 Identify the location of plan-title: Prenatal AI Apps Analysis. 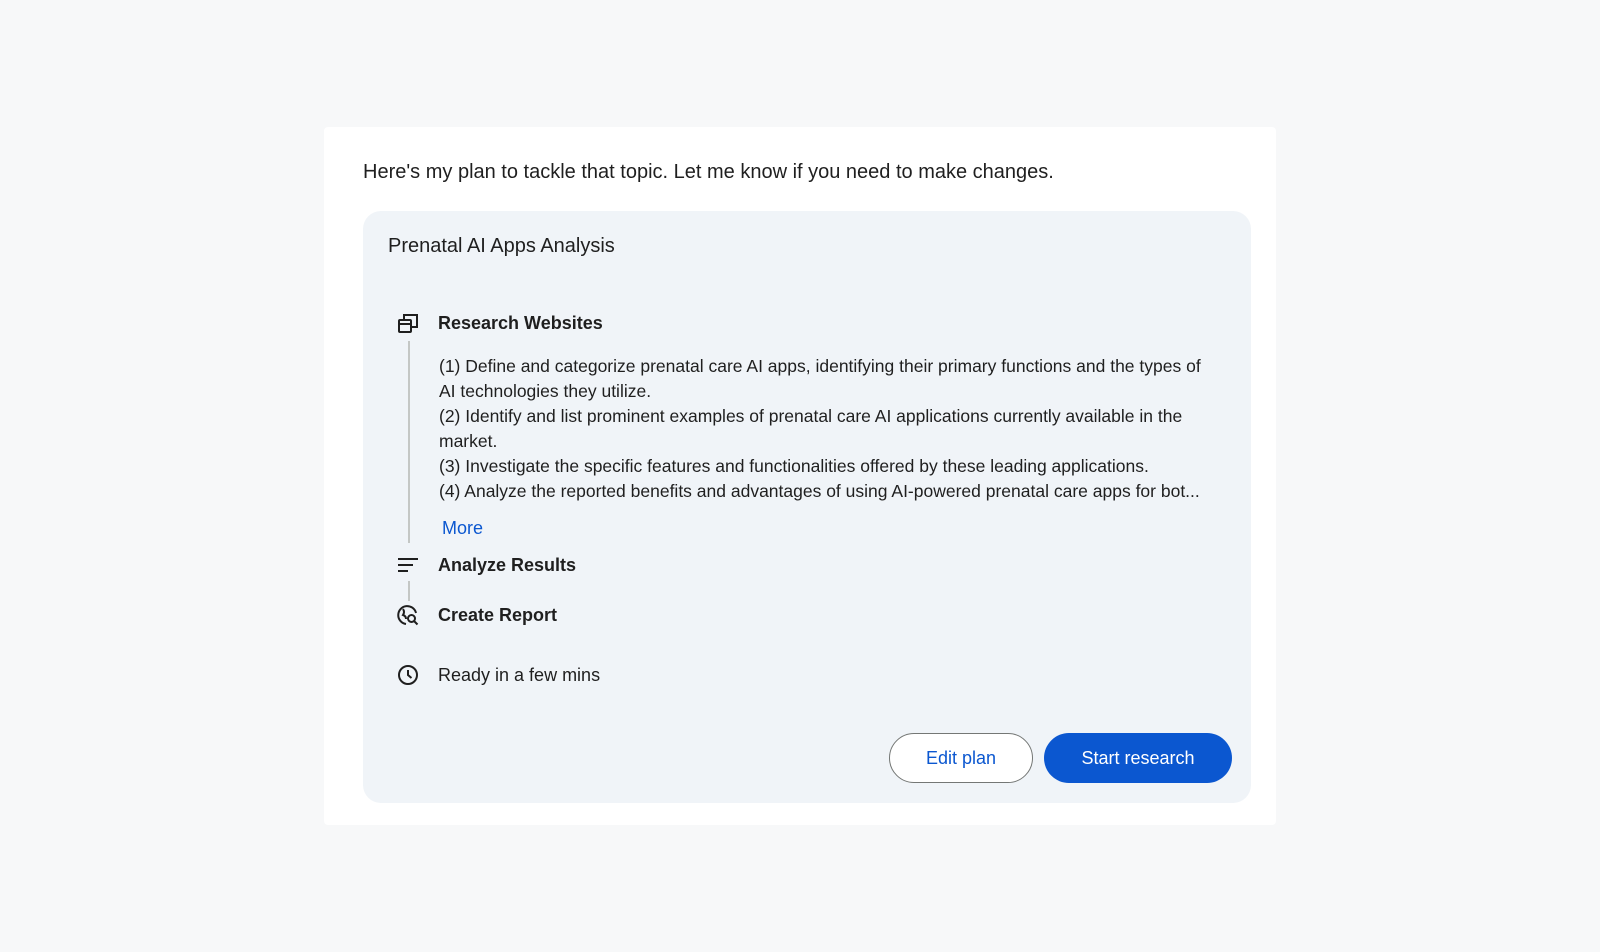
(501, 246).